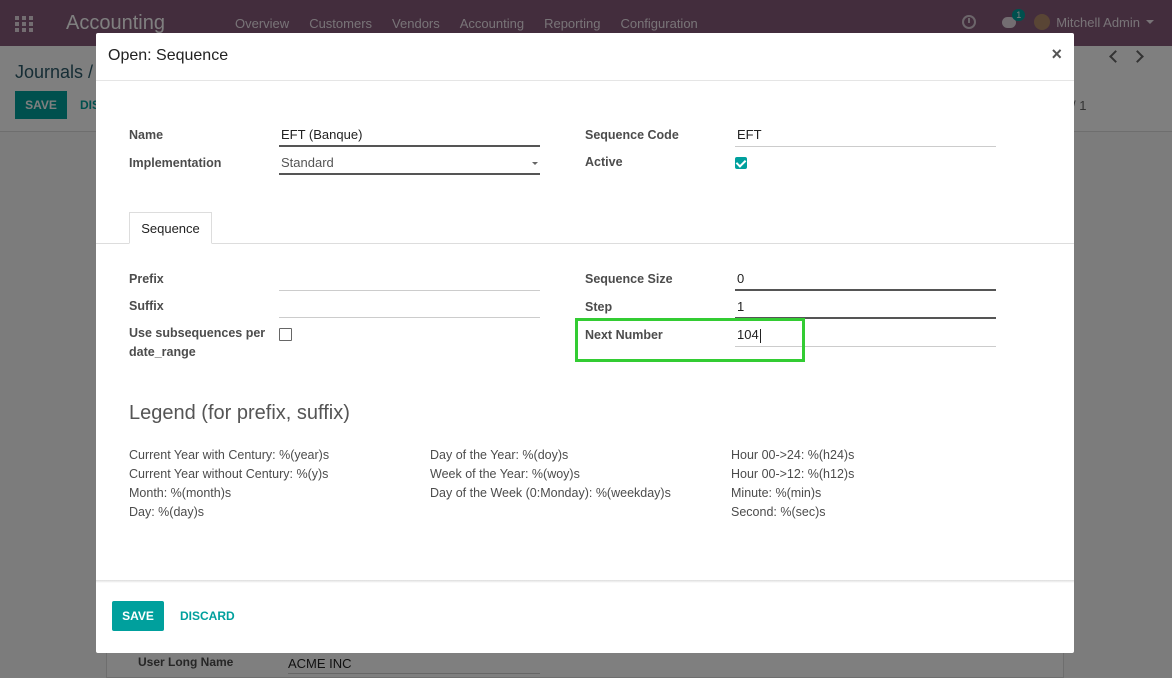  I want to click on dialog-footer: SAVE DISCARD, so click(585, 616).